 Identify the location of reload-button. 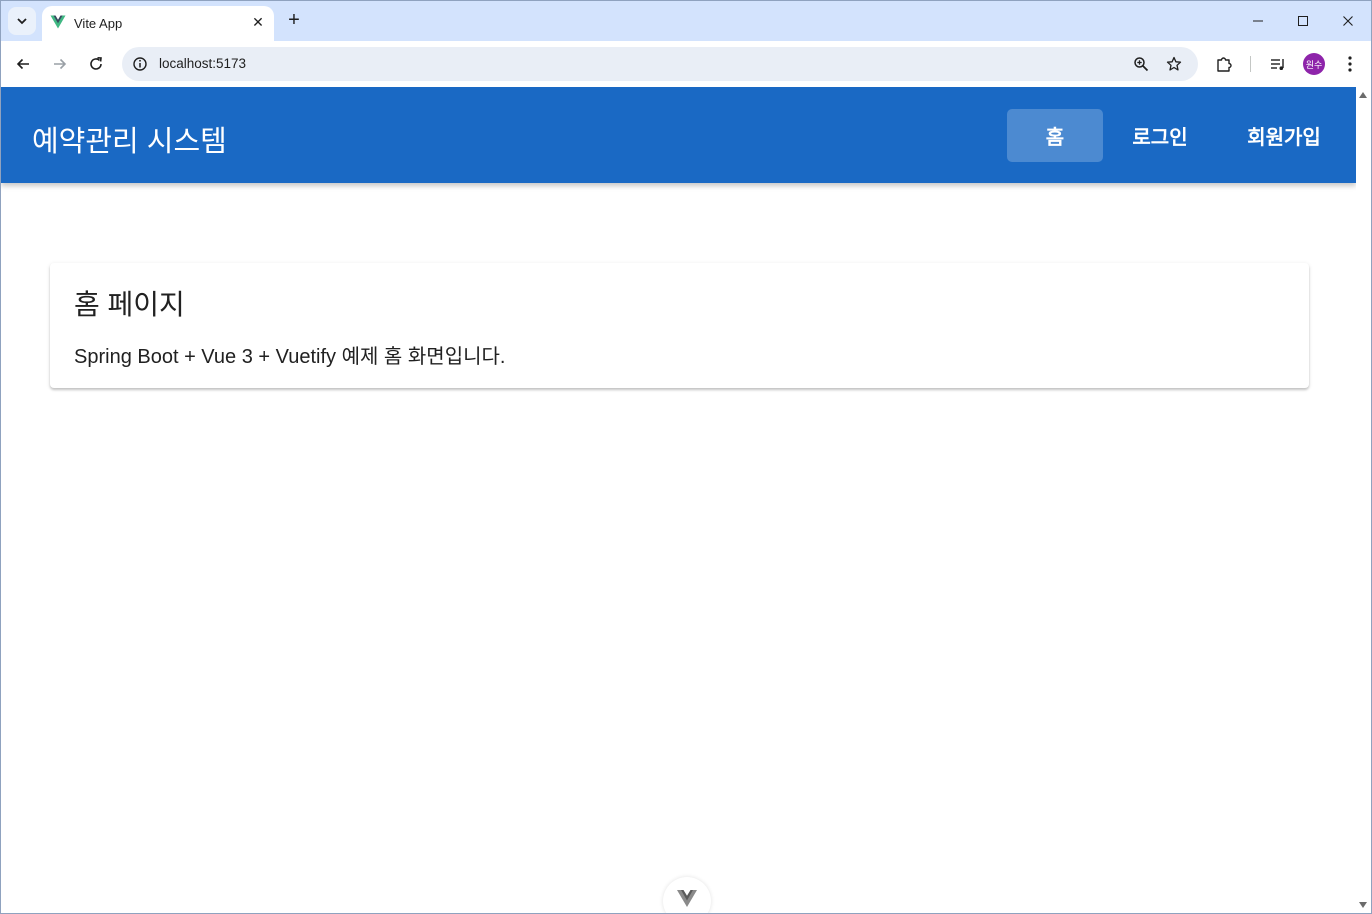
(96, 64).